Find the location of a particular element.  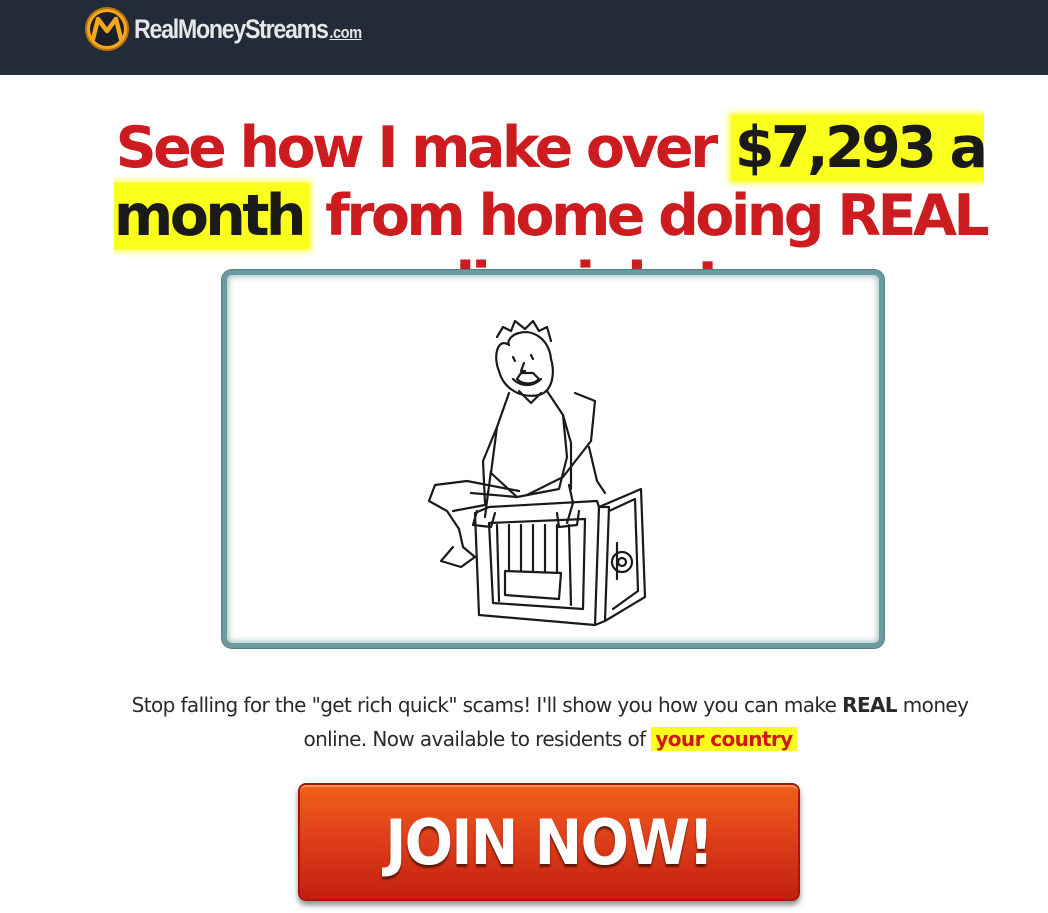

man-sitting-on-open-safe-sketch is located at coordinates (537, 473).